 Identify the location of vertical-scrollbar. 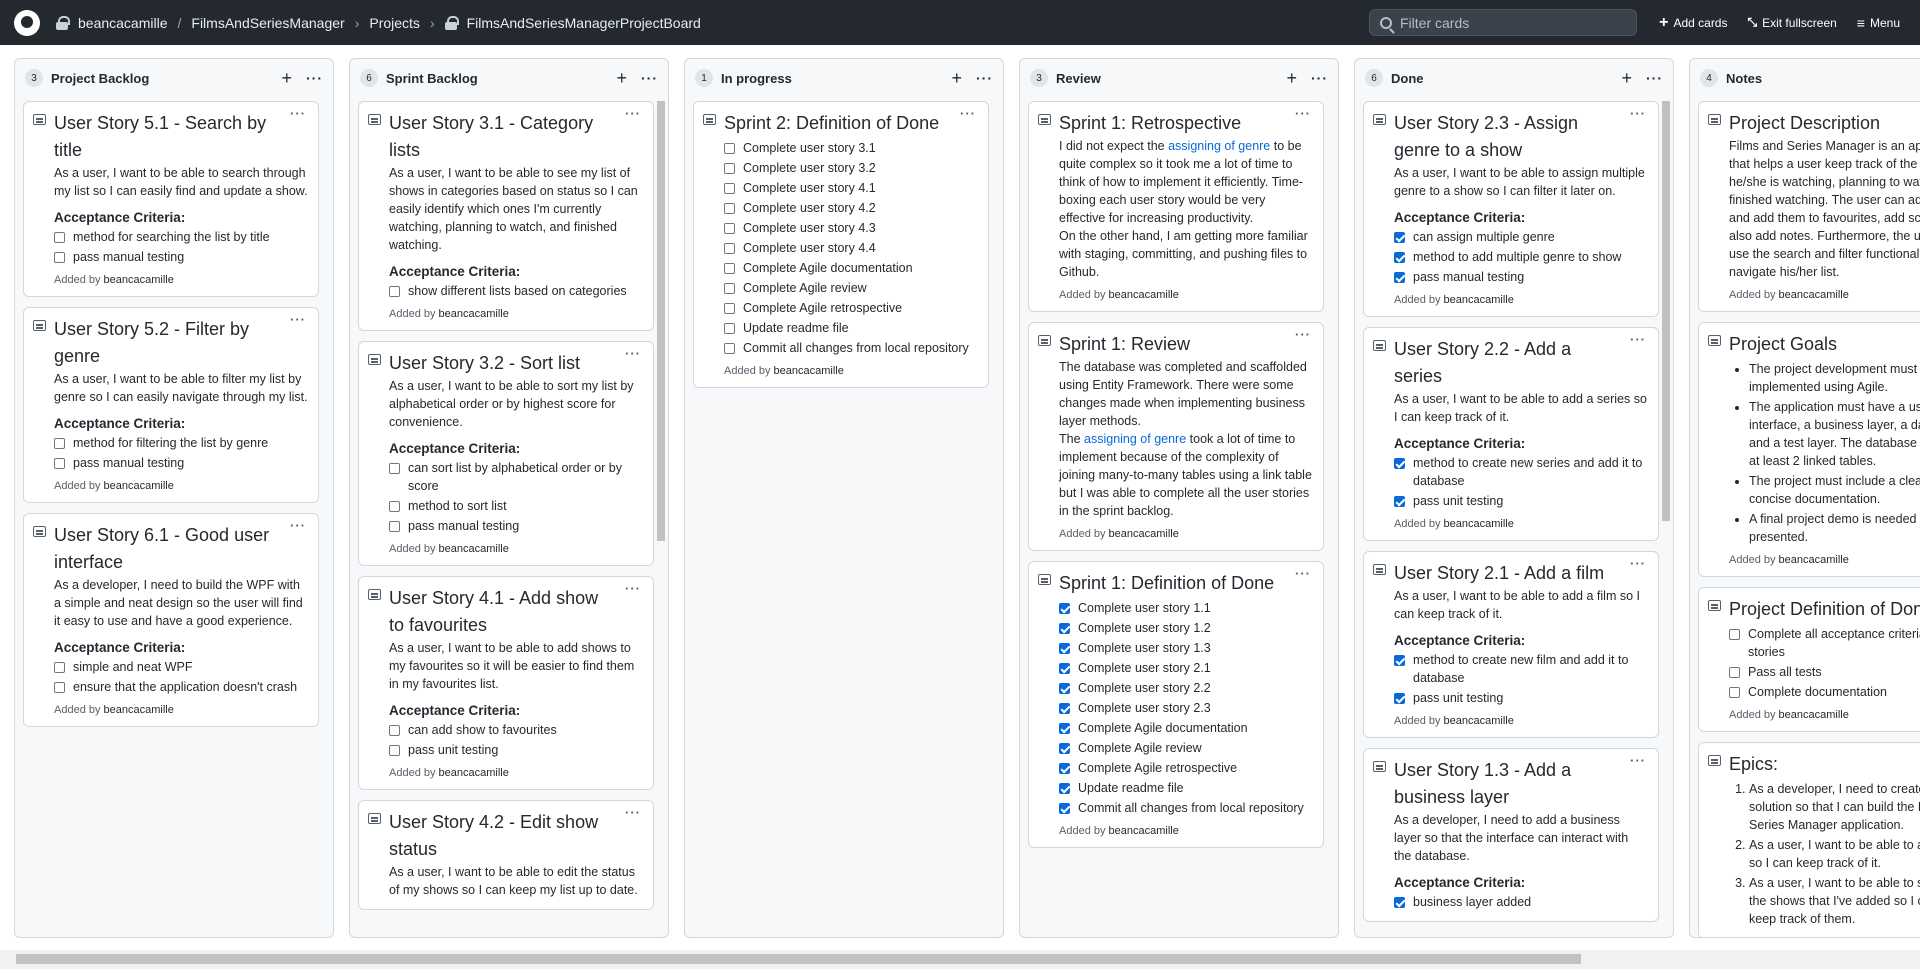
(661, 517).